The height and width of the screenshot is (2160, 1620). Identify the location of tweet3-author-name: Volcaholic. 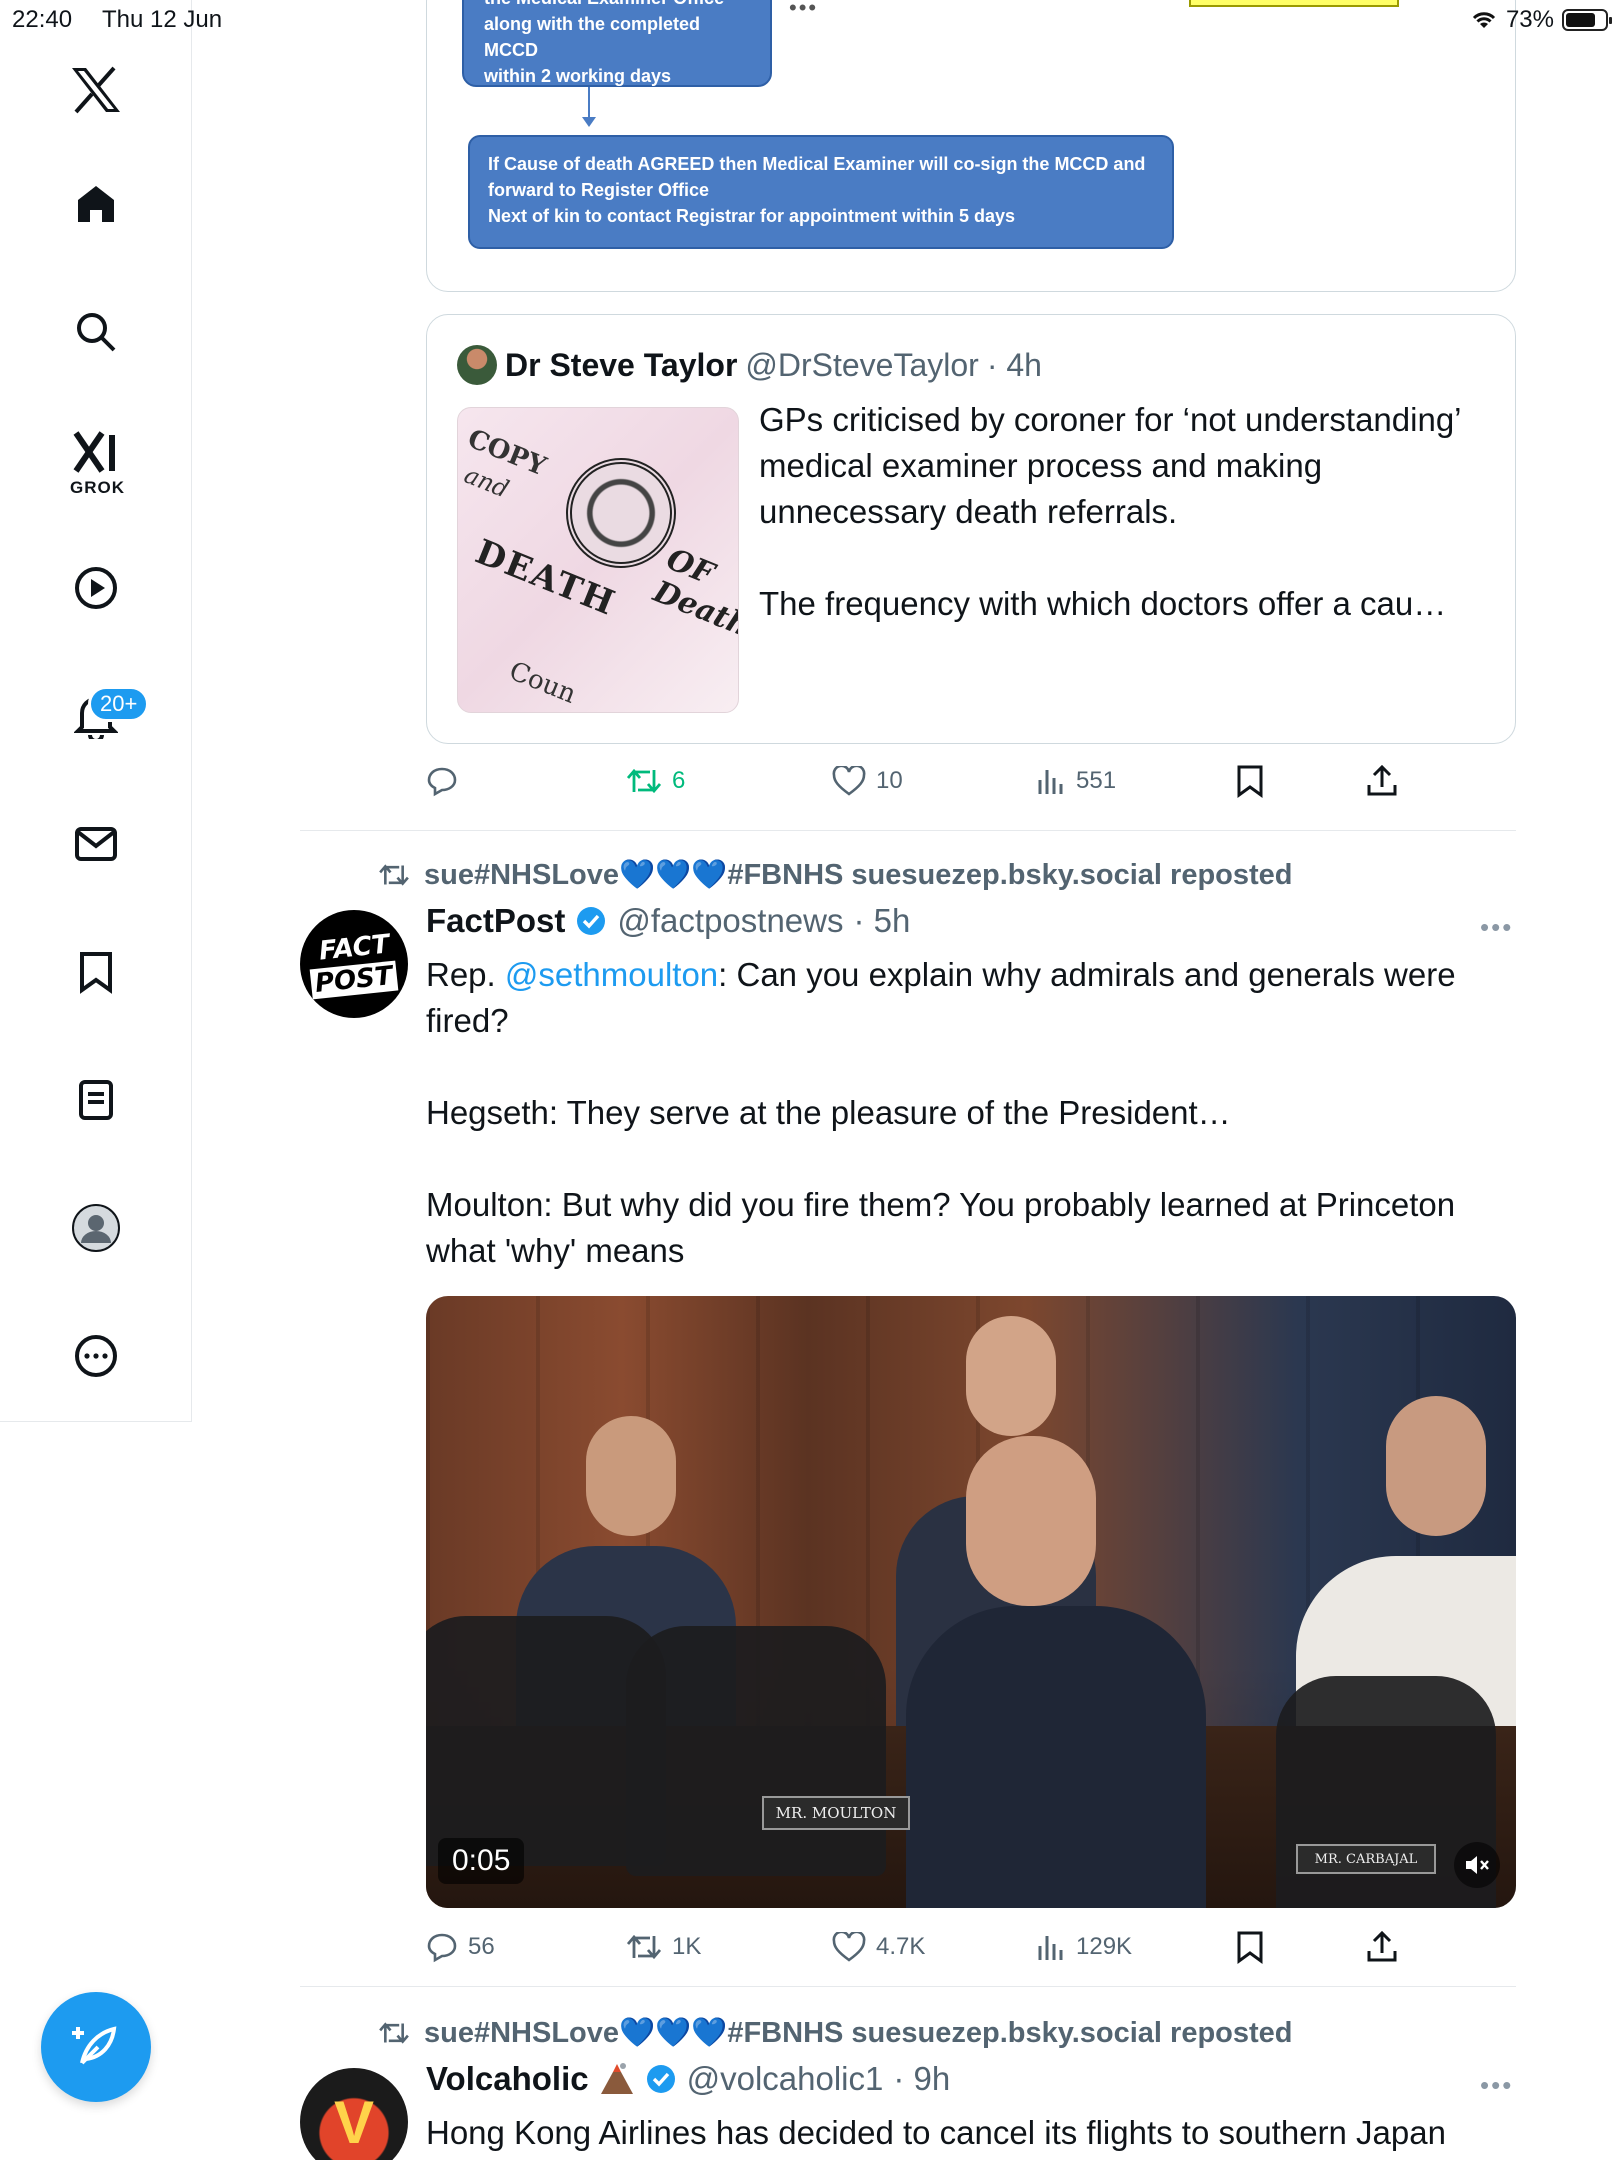
(507, 2079).